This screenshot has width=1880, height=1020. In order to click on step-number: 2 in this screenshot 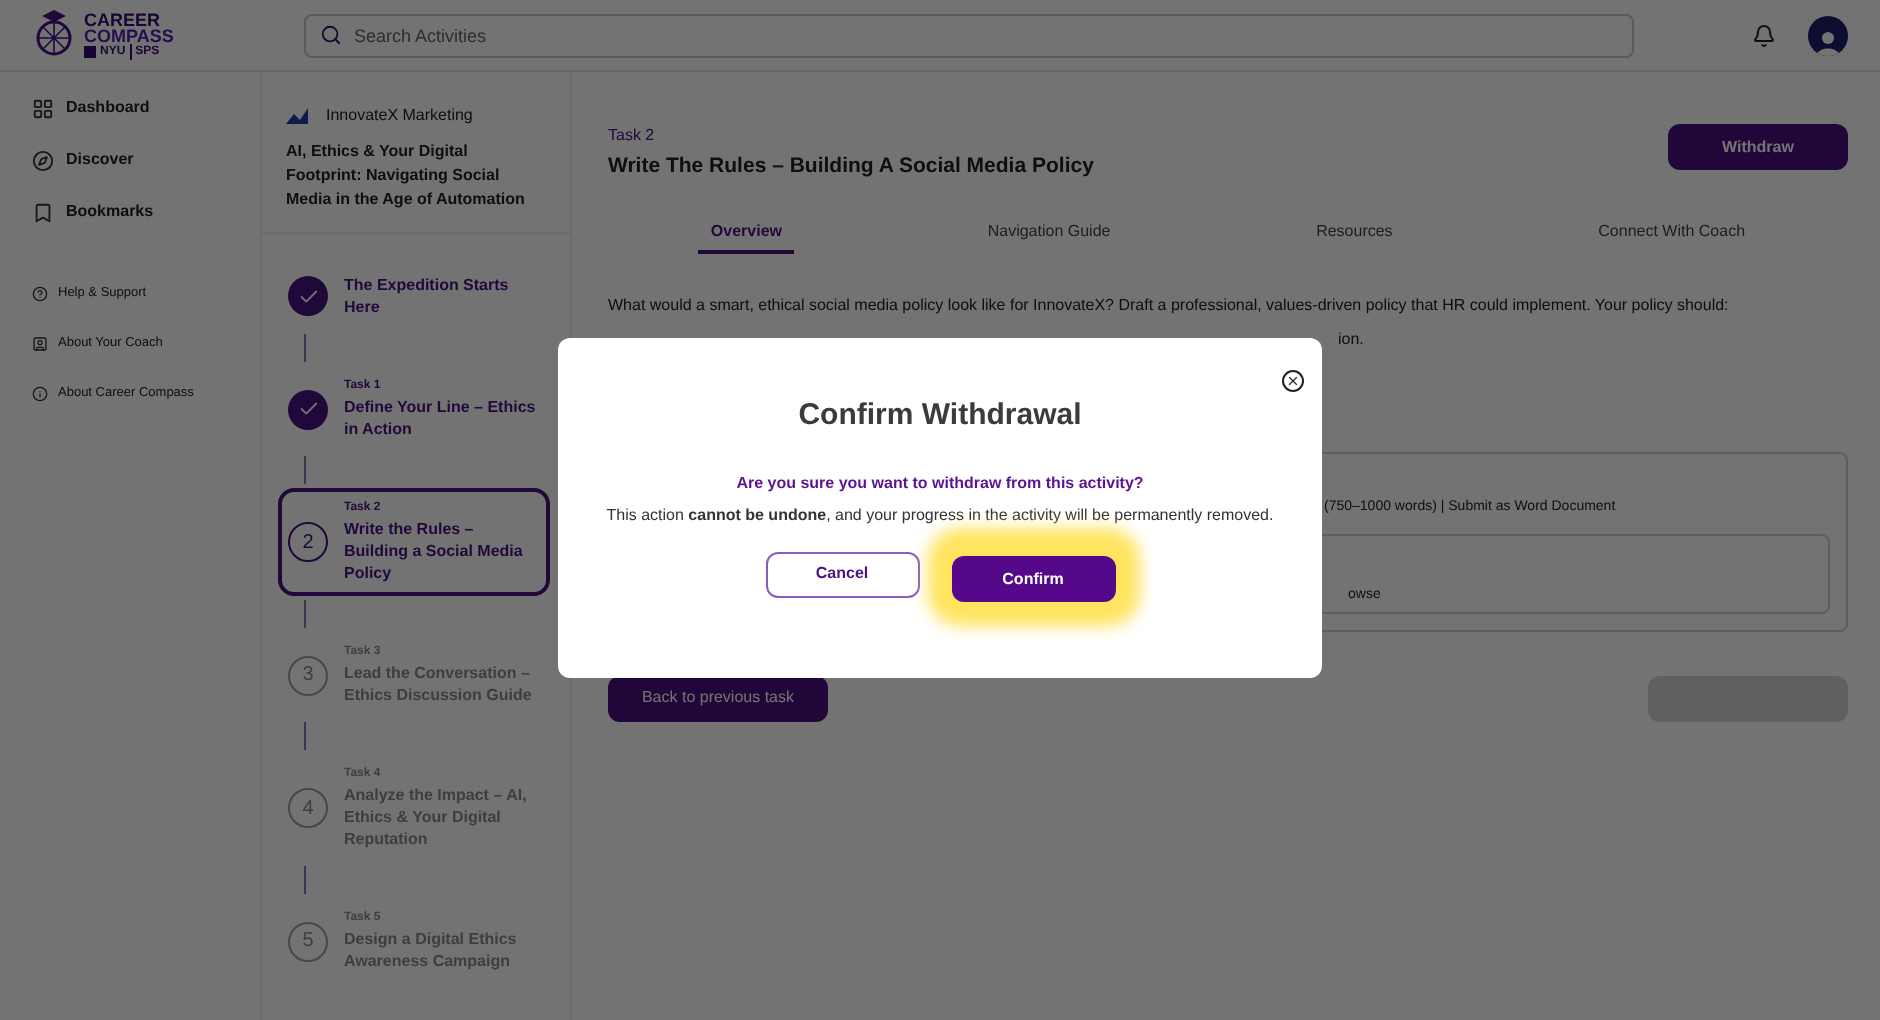, I will do `click(308, 542)`.